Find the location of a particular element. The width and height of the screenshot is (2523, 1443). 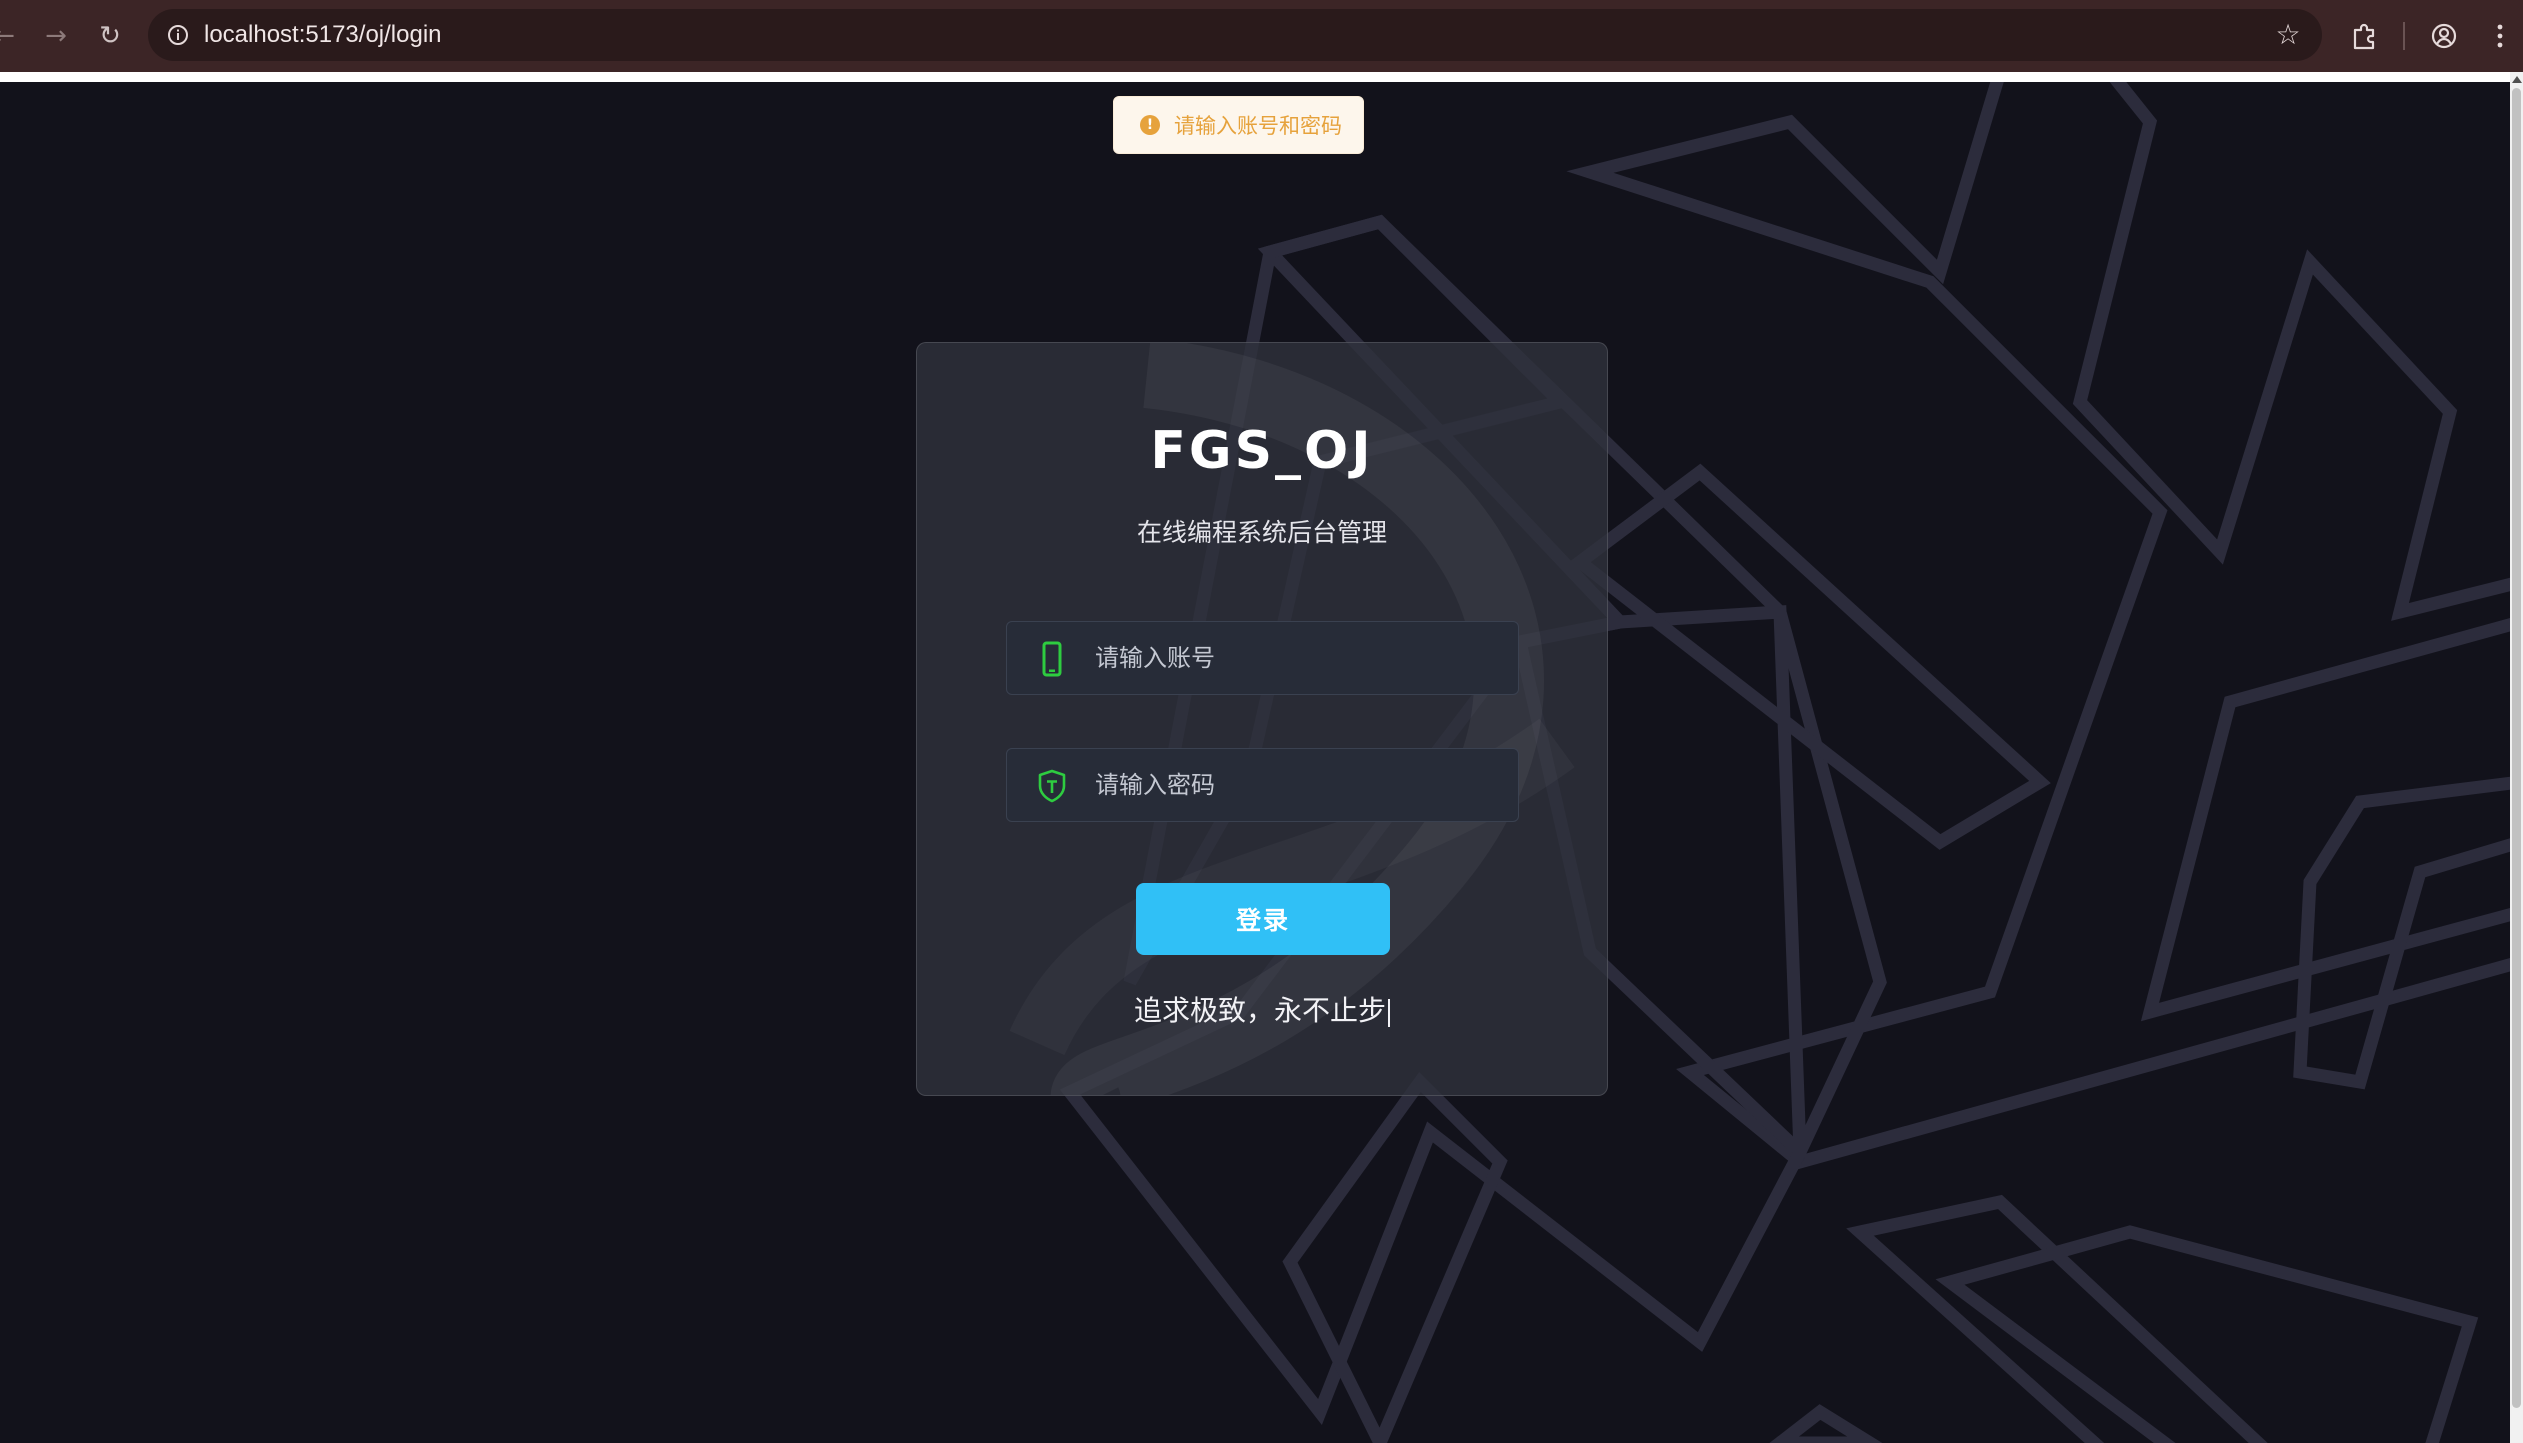

warning-toast: ! 请输入账号和密码 is located at coordinates (1238, 125).